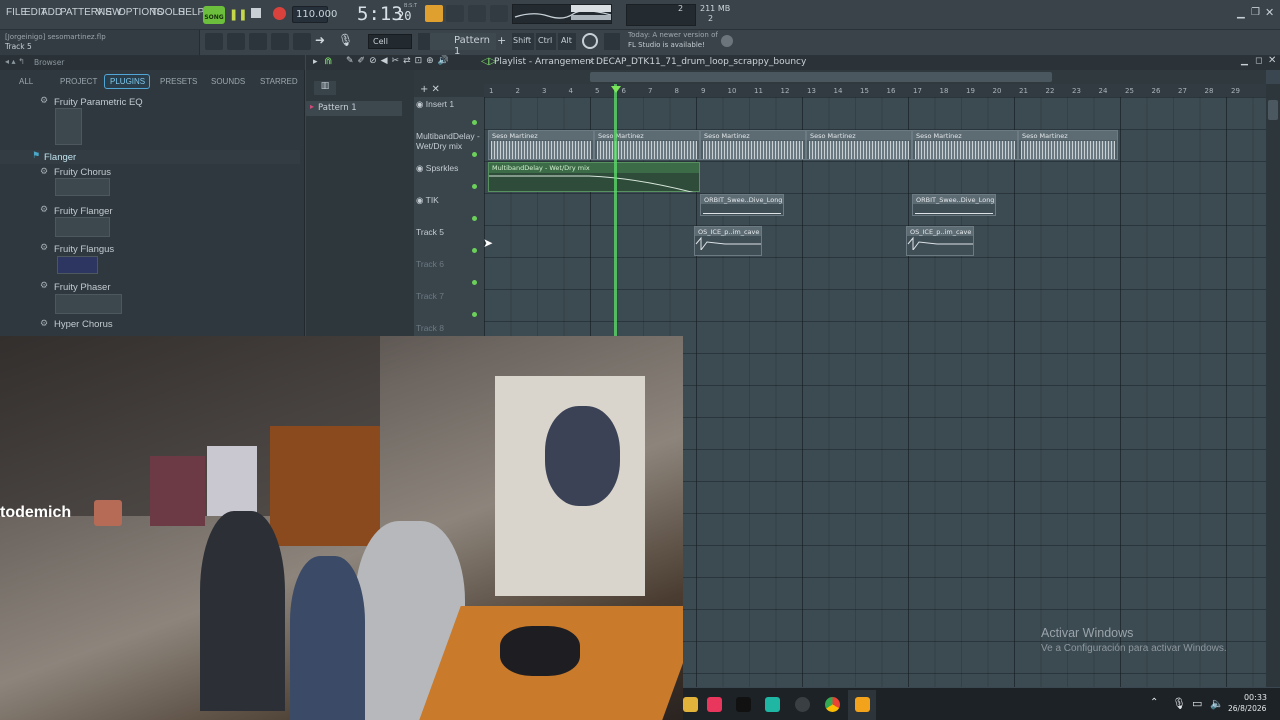  I want to click on magnet-icon: ⋒, so click(328, 61).